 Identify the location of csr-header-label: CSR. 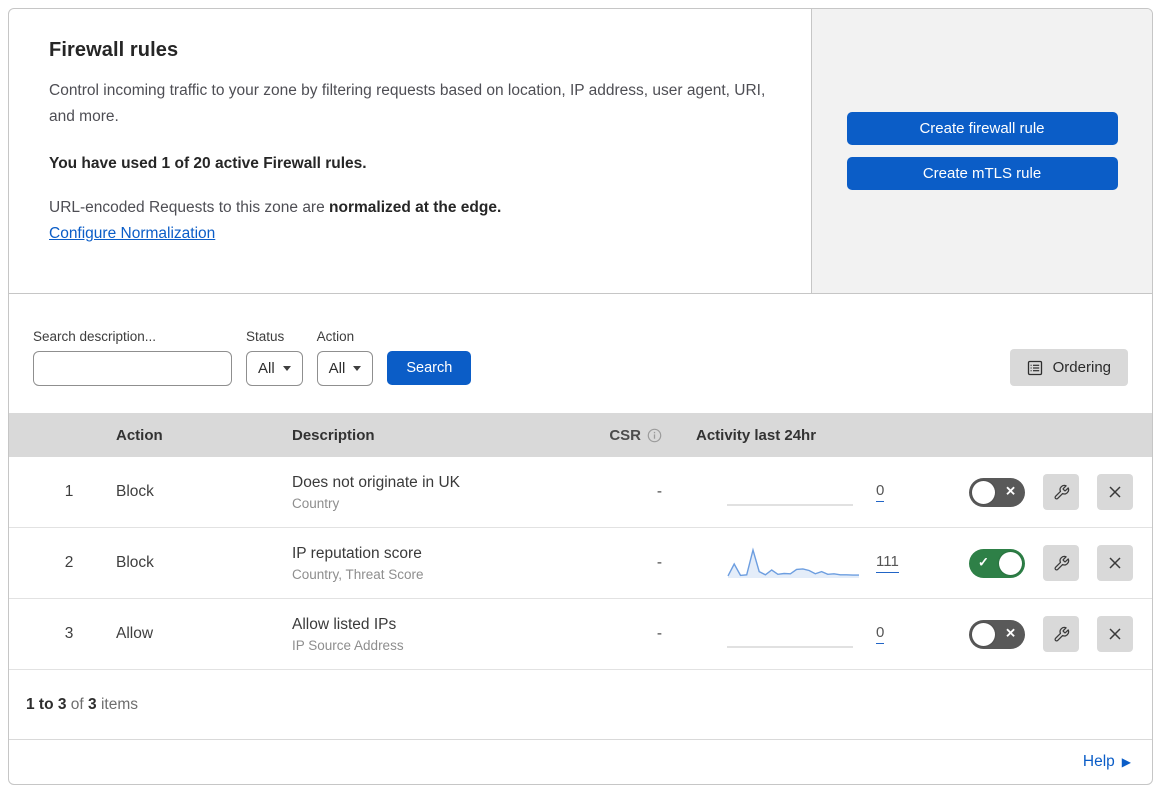
(625, 435).